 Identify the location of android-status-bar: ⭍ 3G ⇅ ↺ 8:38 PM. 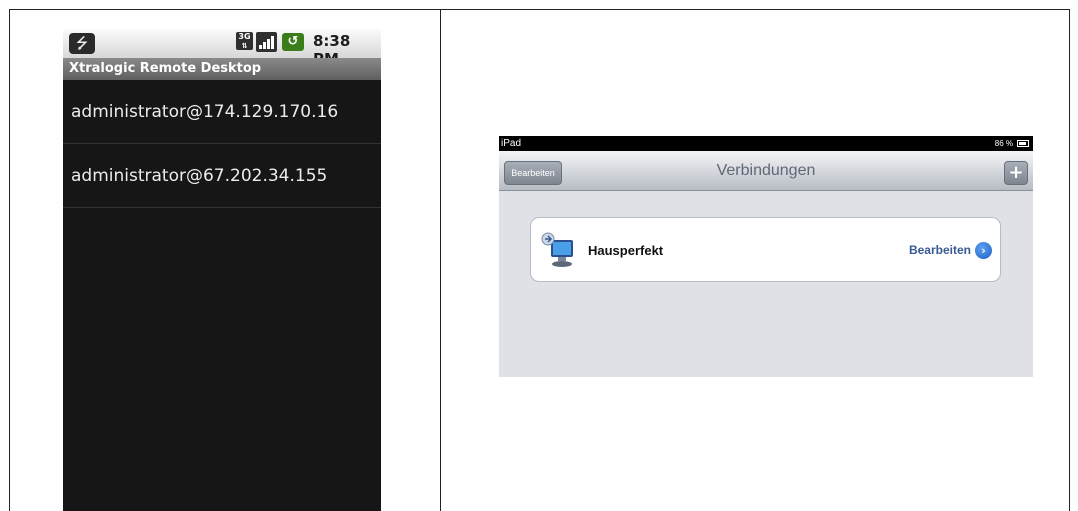
(222, 48).